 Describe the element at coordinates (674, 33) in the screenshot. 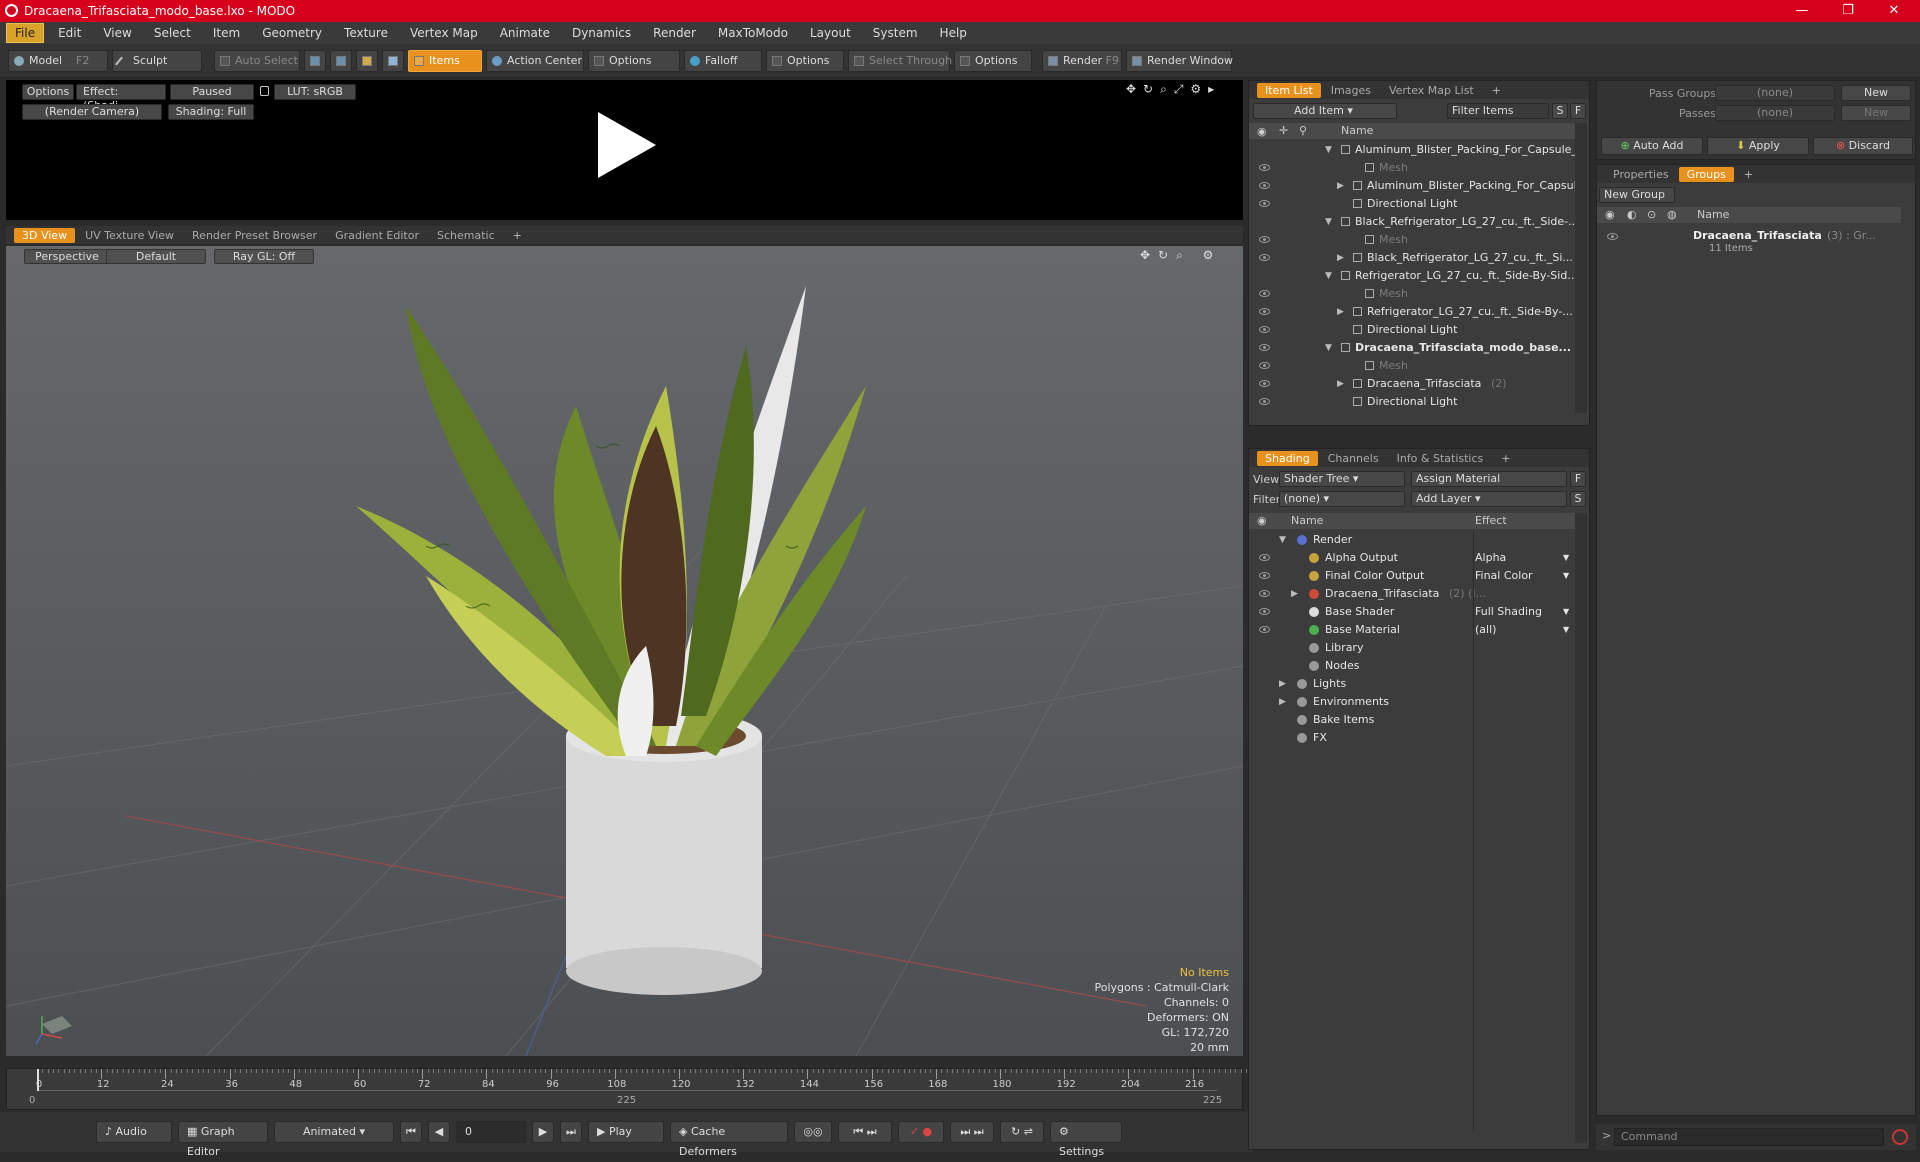

I see `menu-render: Render` at that location.